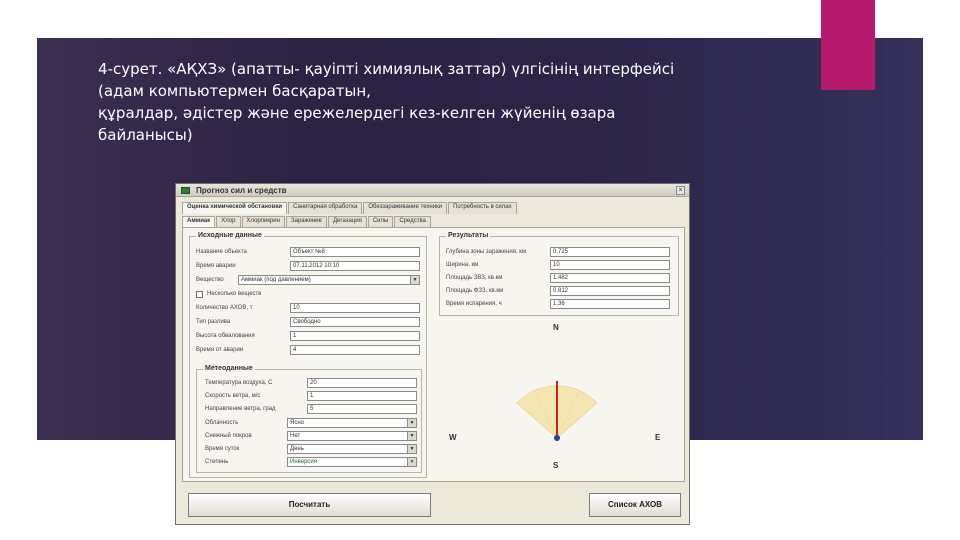 The image size is (960, 540). What do you see at coordinates (482, 208) in the screenshot?
I see `tab-forces-need: Потребность в силах` at bounding box center [482, 208].